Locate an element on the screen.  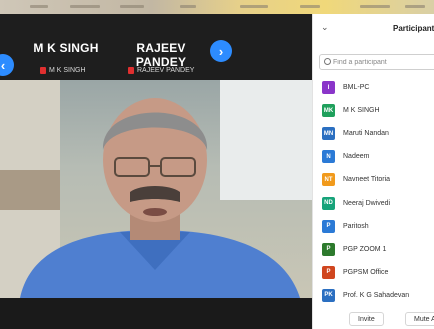
participant-row: NT Navneet Titoria is located at coordinates (373, 179).